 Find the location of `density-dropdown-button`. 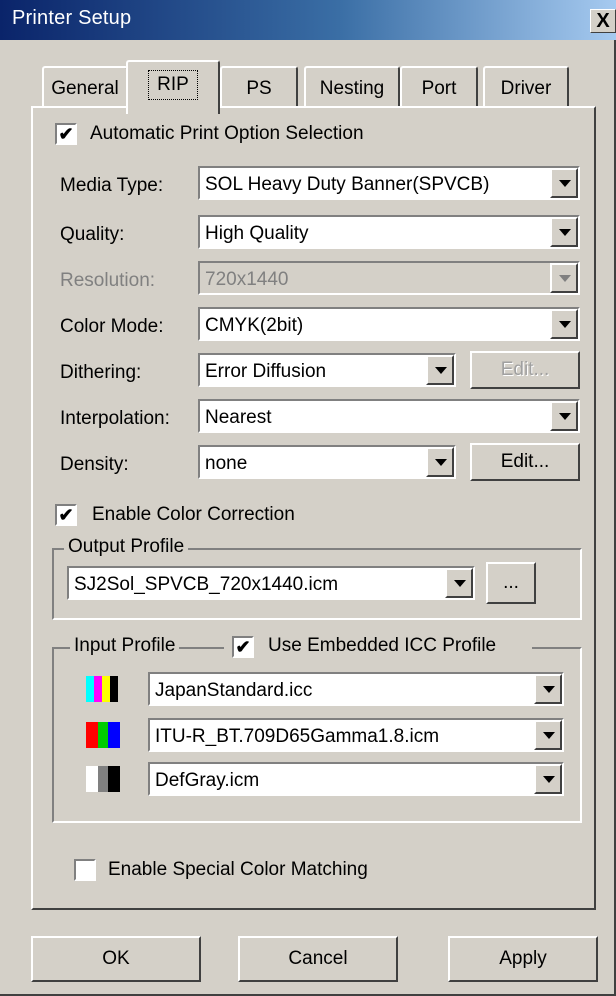

density-dropdown-button is located at coordinates (440, 462).